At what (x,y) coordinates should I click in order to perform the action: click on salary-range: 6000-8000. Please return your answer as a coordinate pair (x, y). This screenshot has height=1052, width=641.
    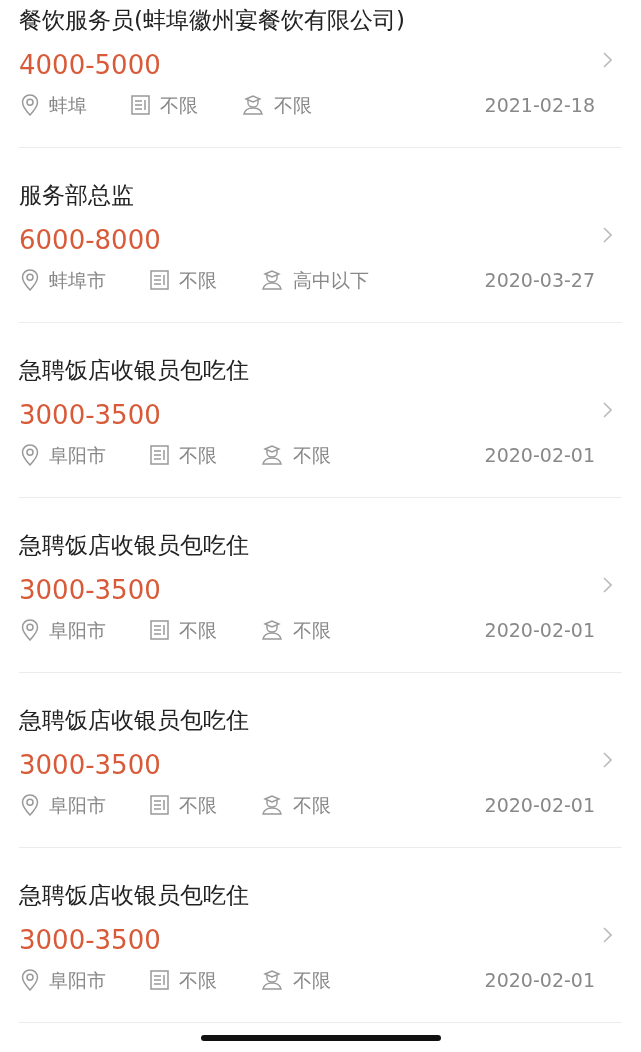
    Looking at the image, I should click on (90, 240).